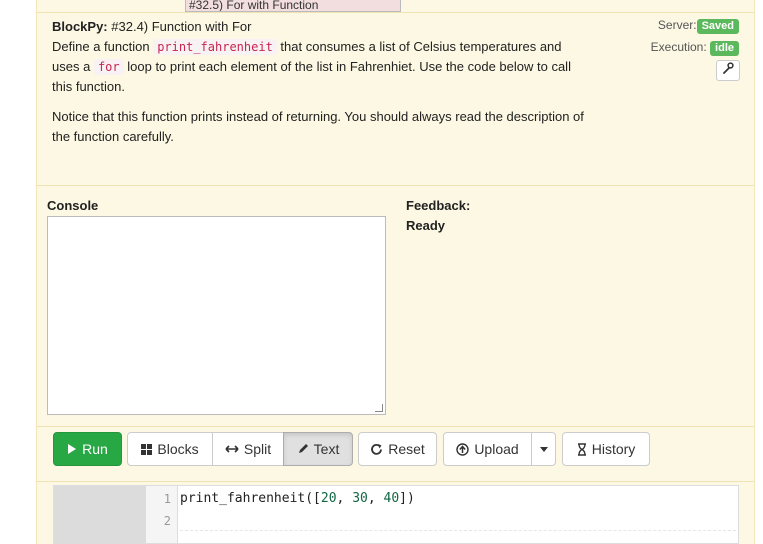 The height and width of the screenshot is (544, 763). I want to click on text-mode-button: Text, so click(318, 449).